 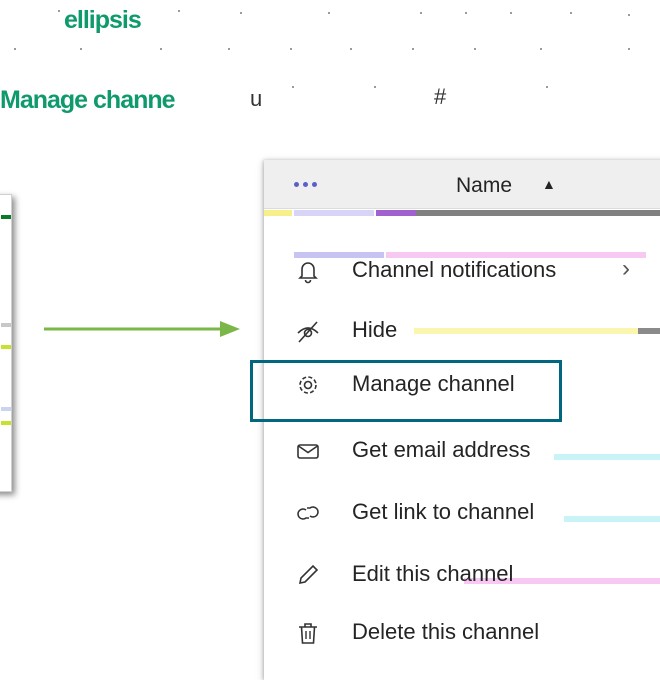 I want to click on menu-item-label: Get link to channel, so click(x=443, y=511).